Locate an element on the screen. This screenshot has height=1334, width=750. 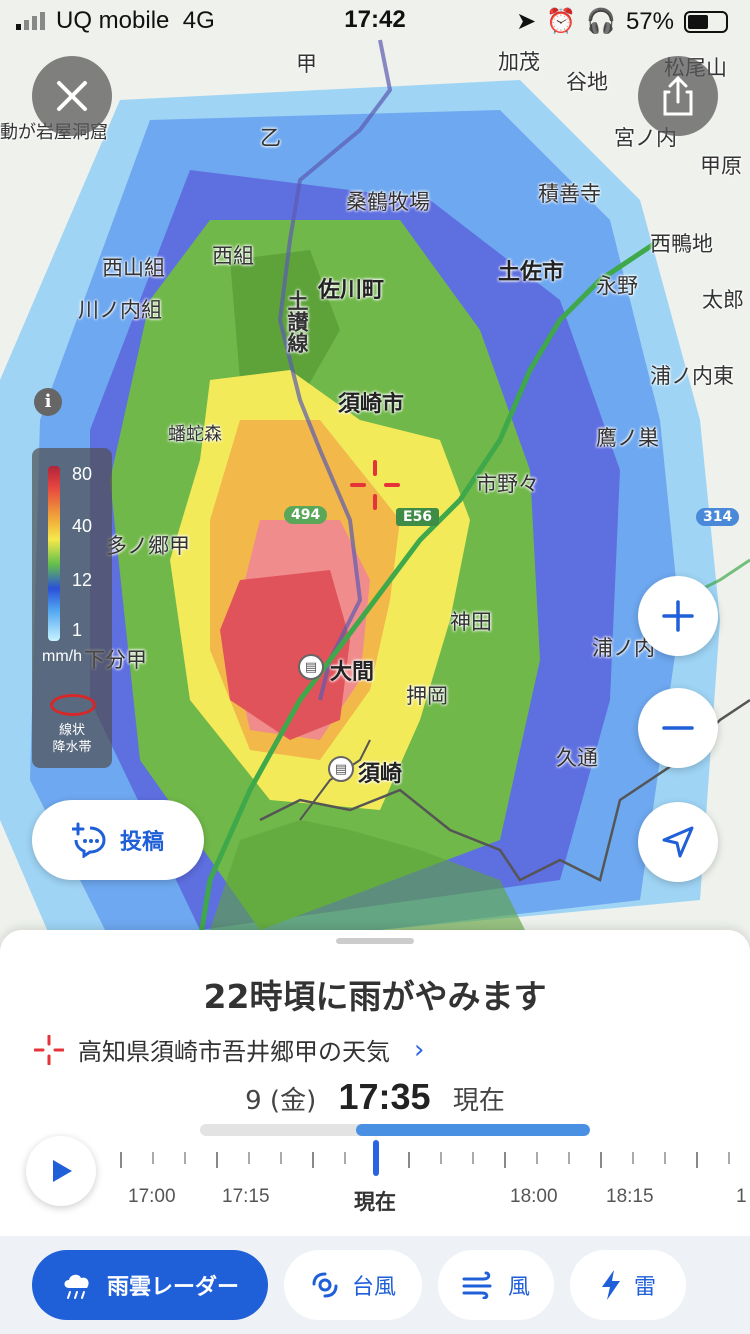
legend-colorbar is located at coordinates (54, 553).